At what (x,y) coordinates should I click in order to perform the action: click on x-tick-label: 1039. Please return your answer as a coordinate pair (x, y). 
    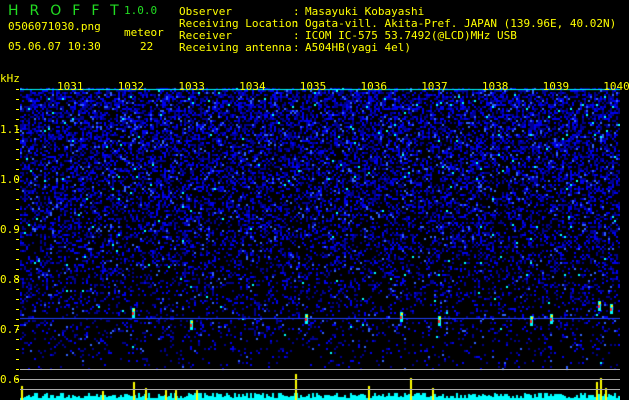
    Looking at the image, I should click on (556, 86).